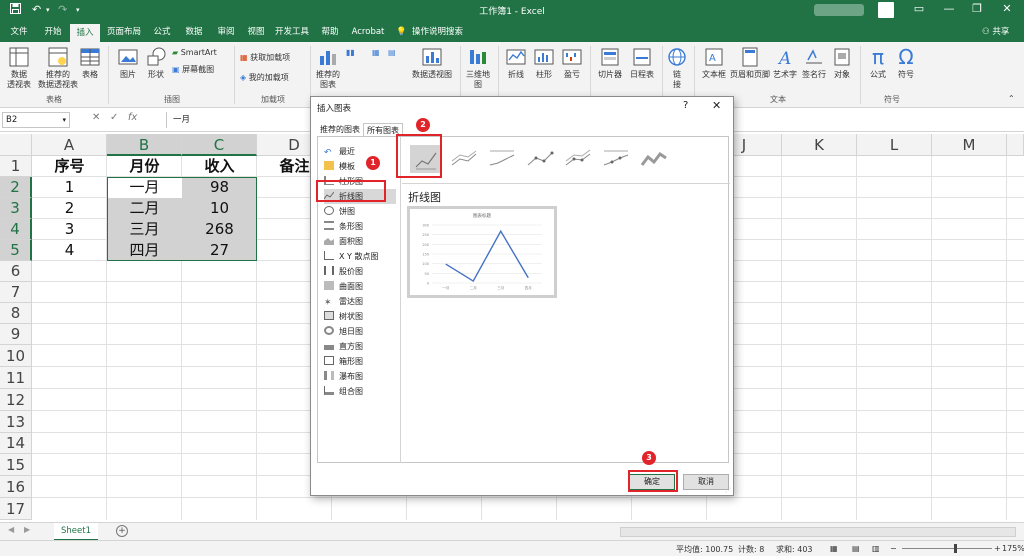 The image size is (1024, 556). Describe the element at coordinates (19, 32) in the screenshot. I see `tab-file: 文件` at that location.